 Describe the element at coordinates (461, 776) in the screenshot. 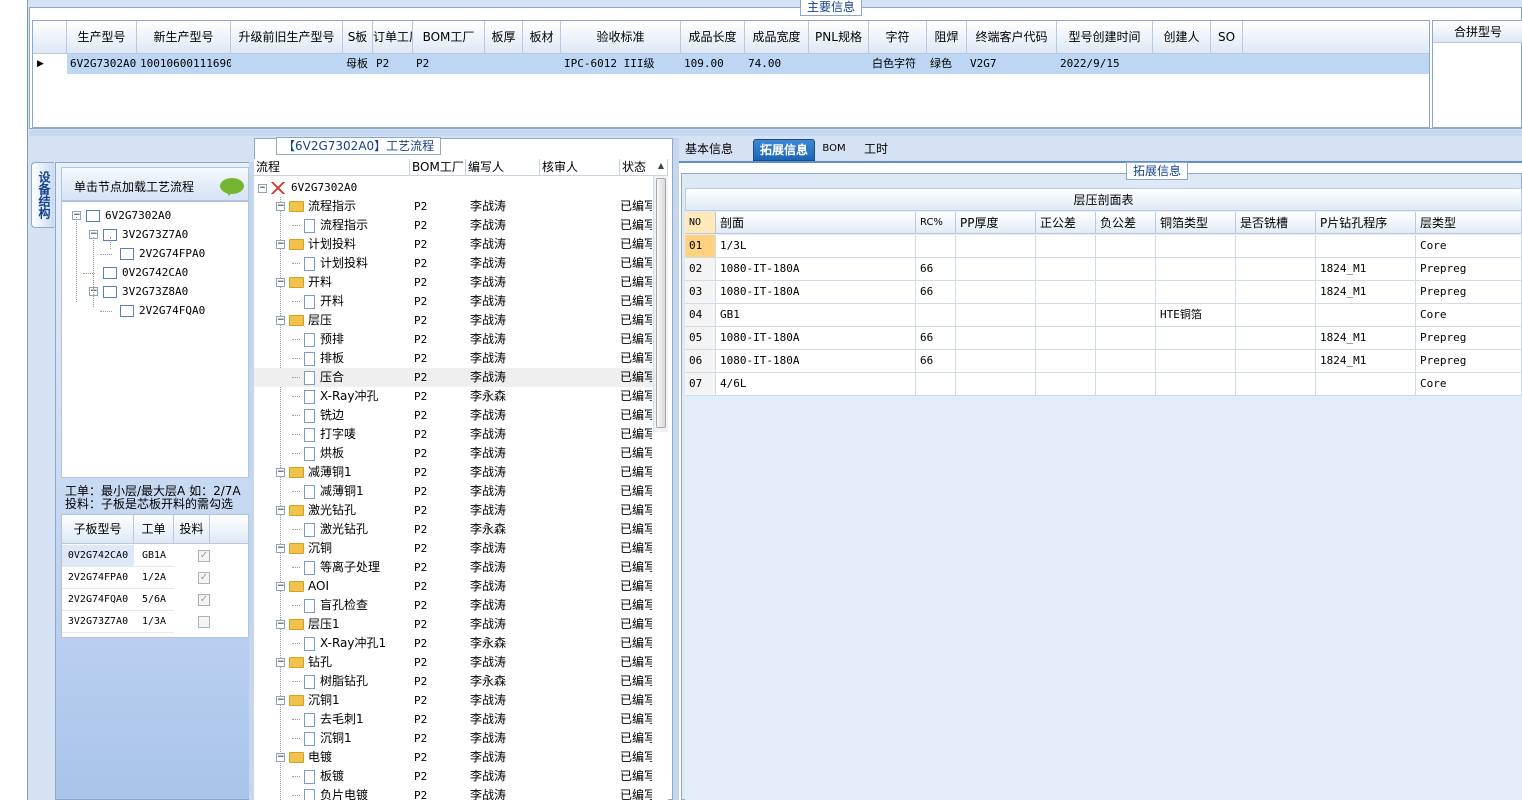

I see `process-row: 板镀 P2 李战涛 已编写` at that location.